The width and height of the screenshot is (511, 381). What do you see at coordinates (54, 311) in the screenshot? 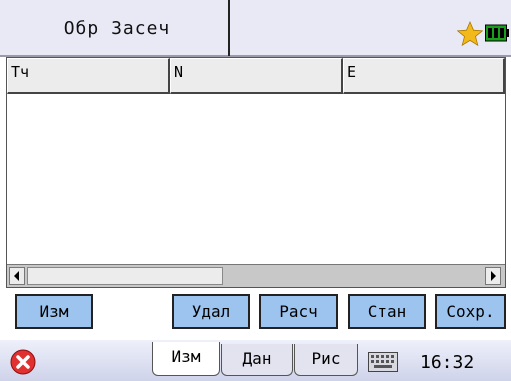
I see `measure-button: Изм` at bounding box center [54, 311].